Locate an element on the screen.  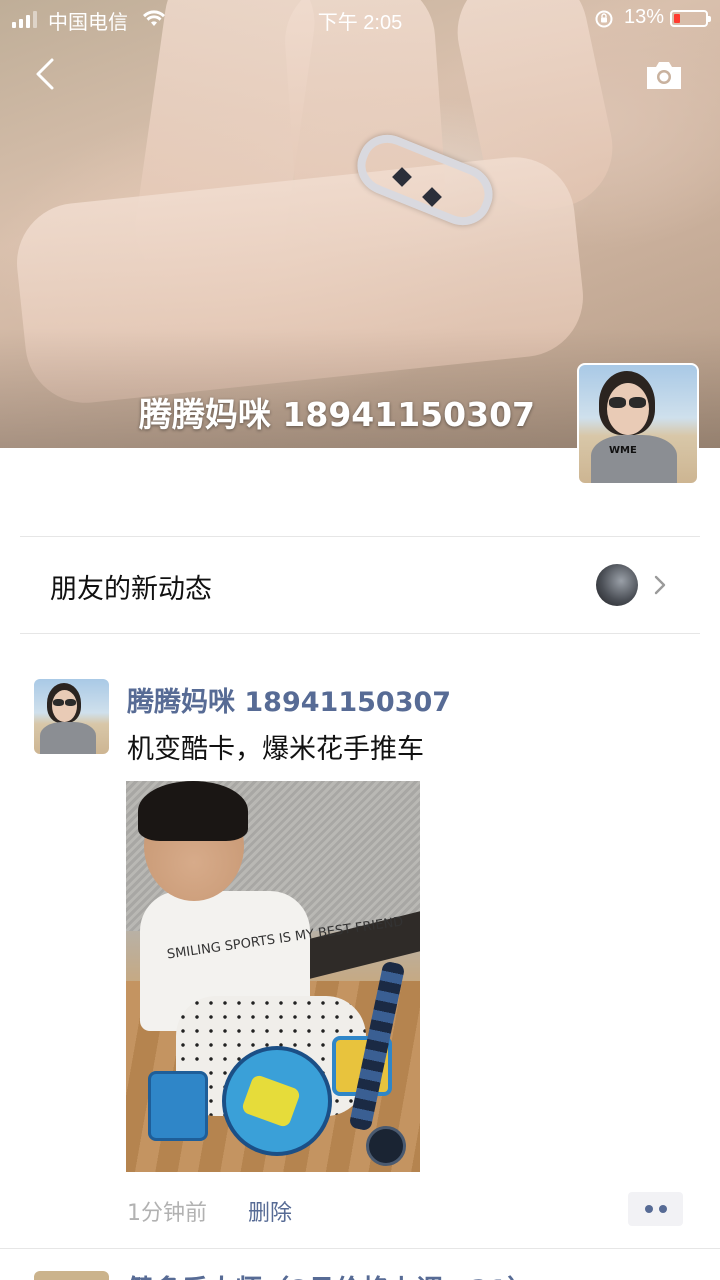
friends-updates-avatar is located at coordinates (617, 585).